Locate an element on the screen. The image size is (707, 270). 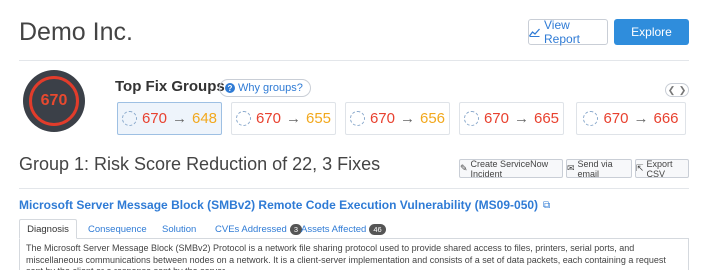
fix-group-card: 670 → 648 is located at coordinates (169, 118).